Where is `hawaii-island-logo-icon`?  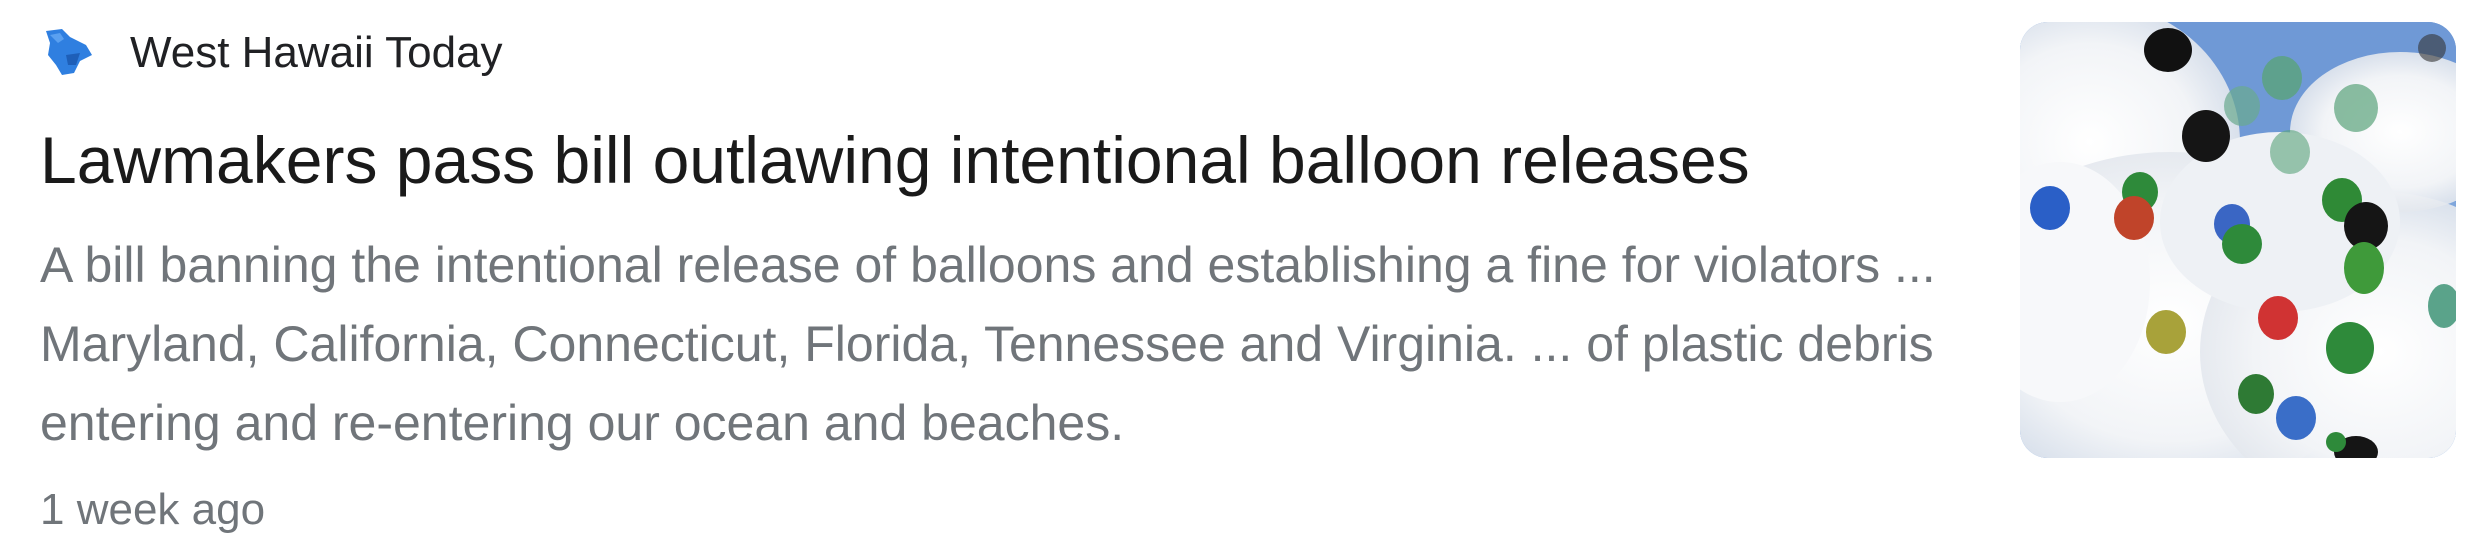
hawaii-island-logo-icon is located at coordinates (68, 53).